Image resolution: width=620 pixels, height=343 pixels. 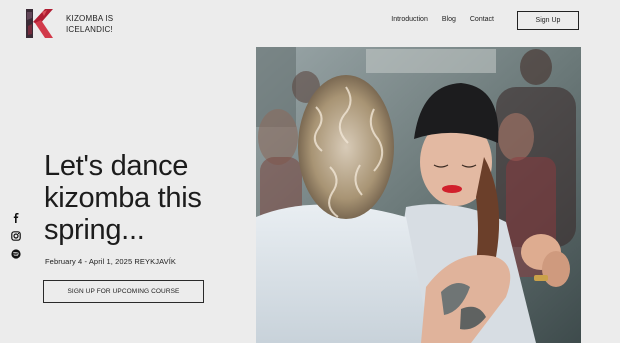 What do you see at coordinates (16, 254) in the screenshot?
I see `spotify-icon` at bounding box center [16, 254].